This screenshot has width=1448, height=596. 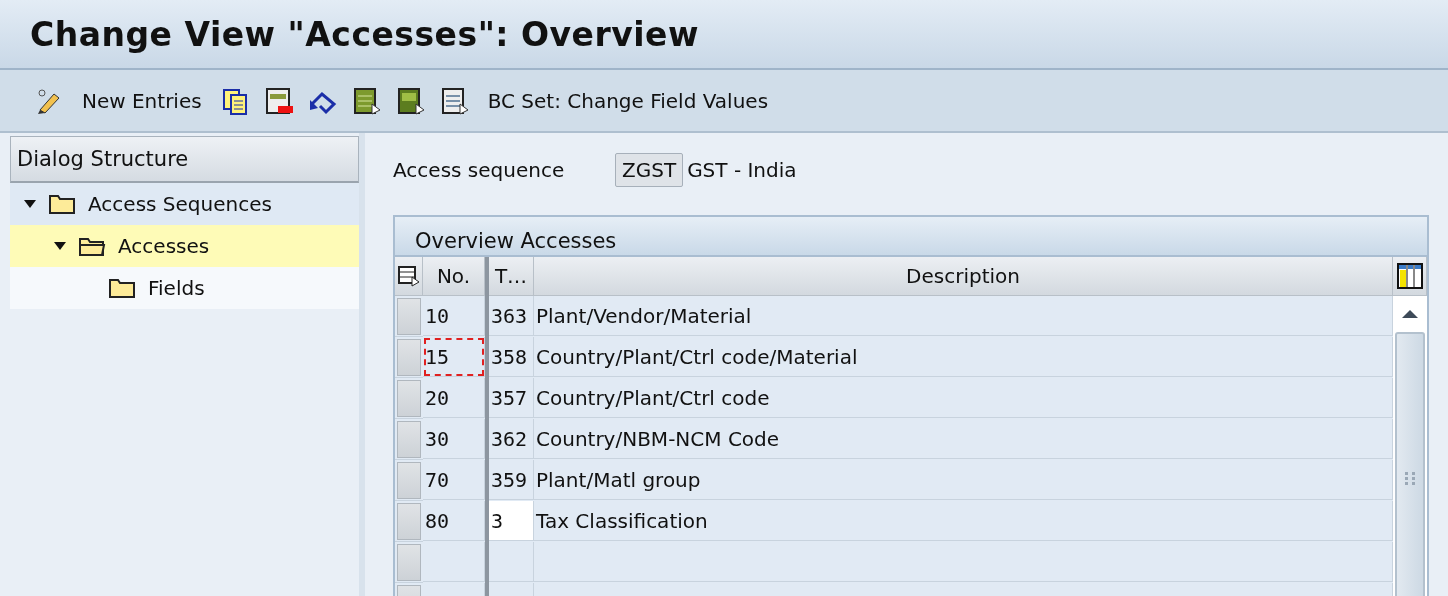 I want to click on window-title: Change View "Accesses": Overview, so click(x=364, y=34).